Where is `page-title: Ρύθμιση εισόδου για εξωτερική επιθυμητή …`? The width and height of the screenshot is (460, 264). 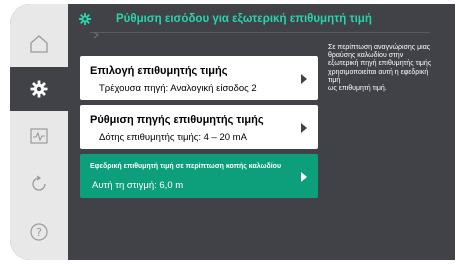 page-title: Ρύθμιση εισόδου για εξωτερική επιθυμητή … is located at coordinates (244, 19).